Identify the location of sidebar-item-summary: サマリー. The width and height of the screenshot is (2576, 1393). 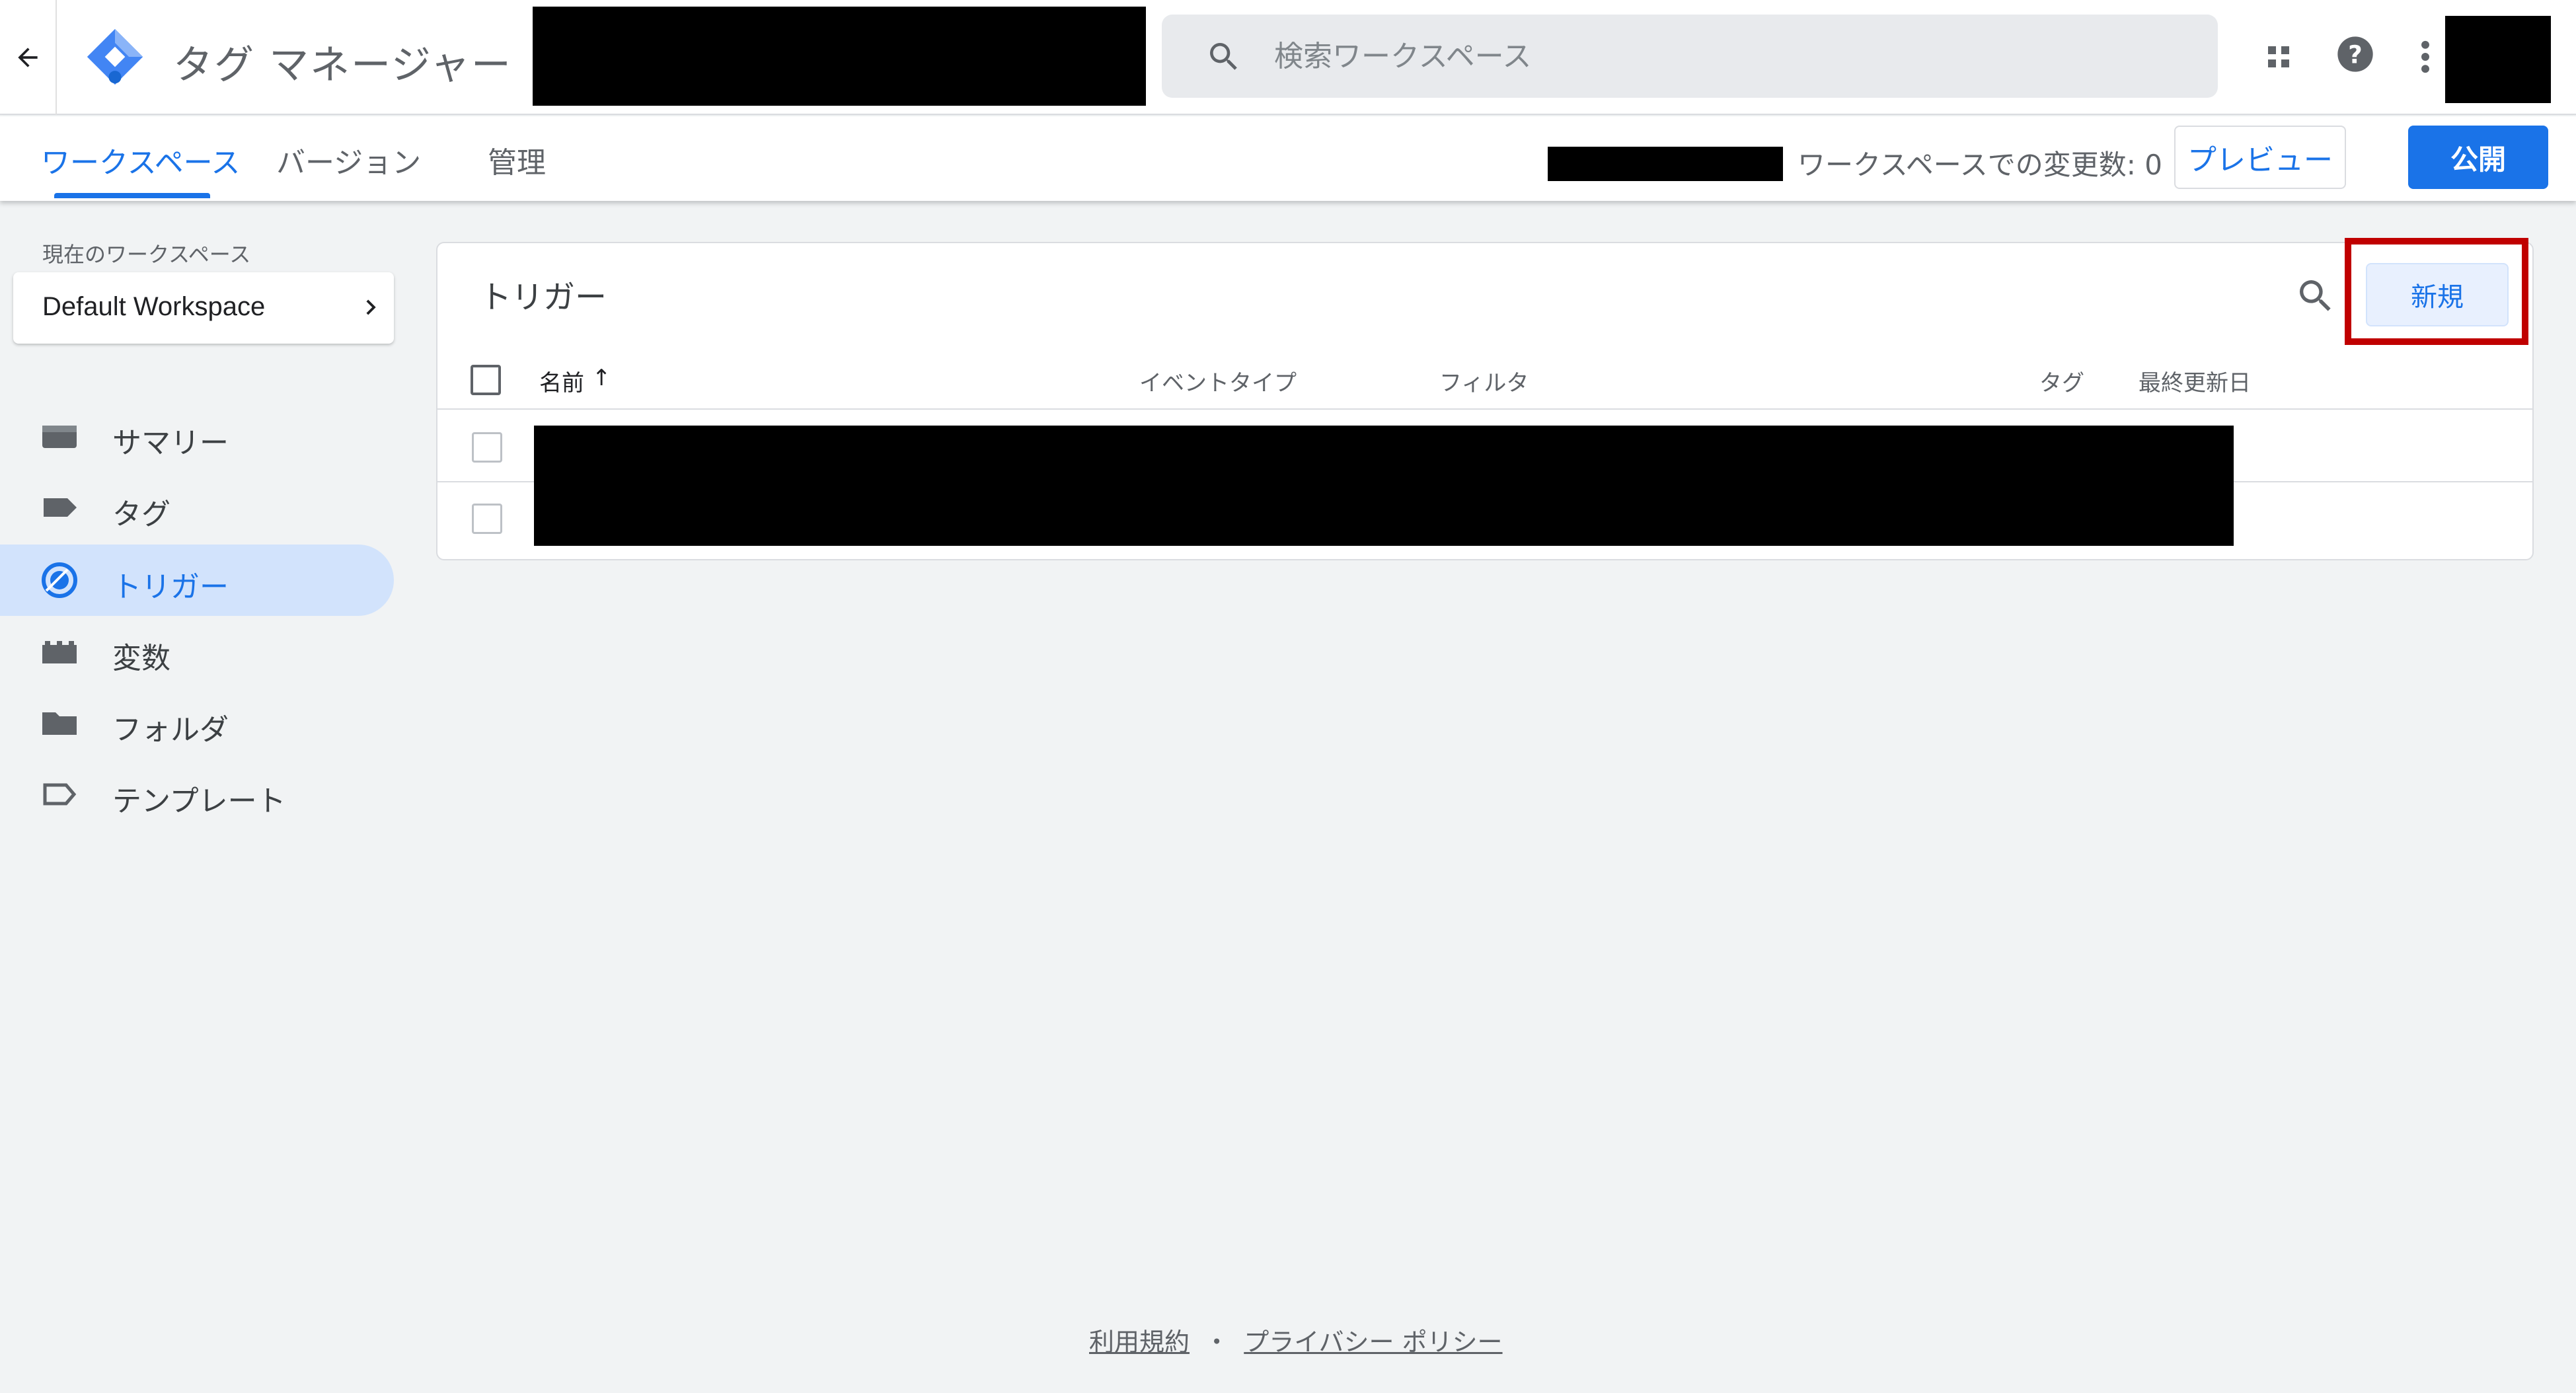
(197, 436).